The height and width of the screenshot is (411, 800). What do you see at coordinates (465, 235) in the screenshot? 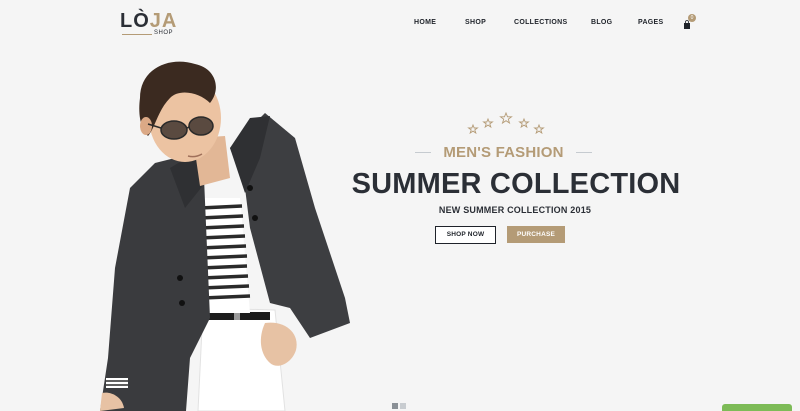
I see `shop-now-button: SHOP NOW` at bounding box center [465, 235].